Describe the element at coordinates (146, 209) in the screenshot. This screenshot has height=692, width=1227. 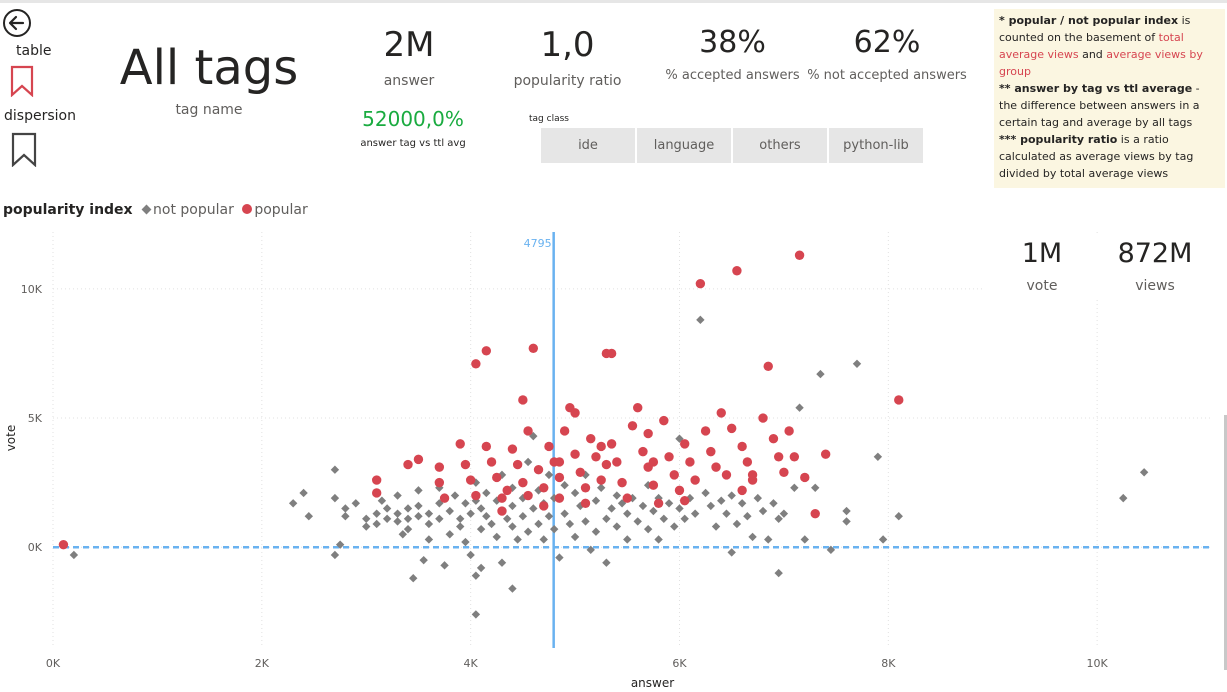
I see `legend-not-popular-marker-icon` at that location.